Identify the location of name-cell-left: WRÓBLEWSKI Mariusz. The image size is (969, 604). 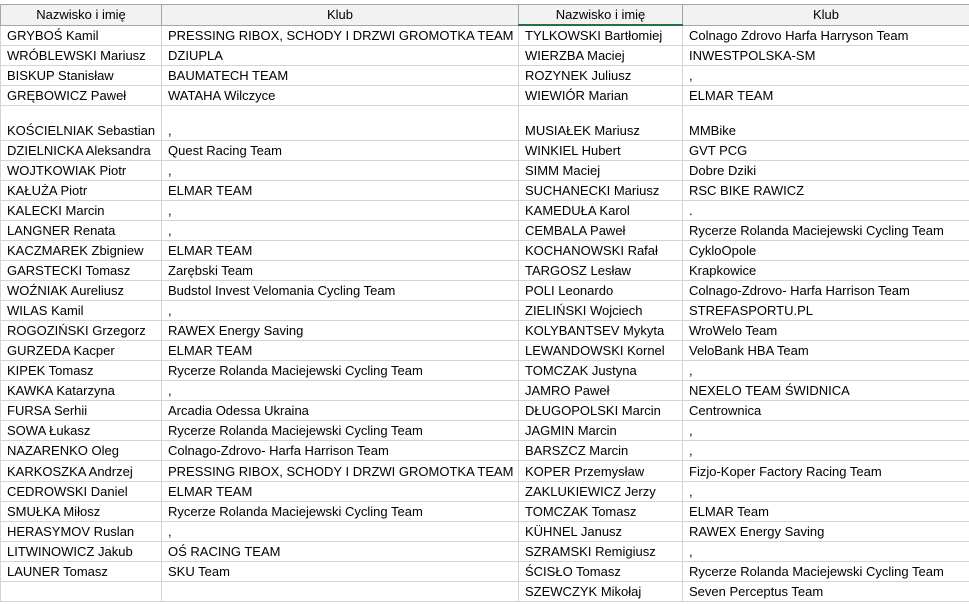
(81, 55).